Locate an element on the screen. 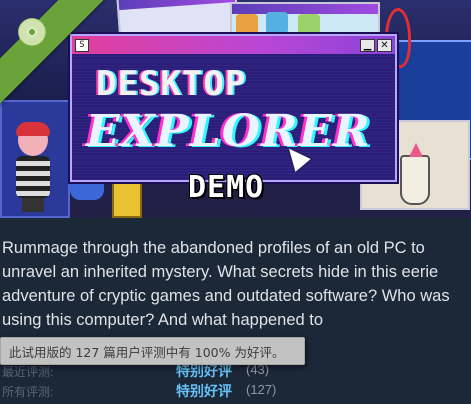 The image size is (471, 404). all-reviews-summary: 特别好评 is located at coordinates (204, 391).